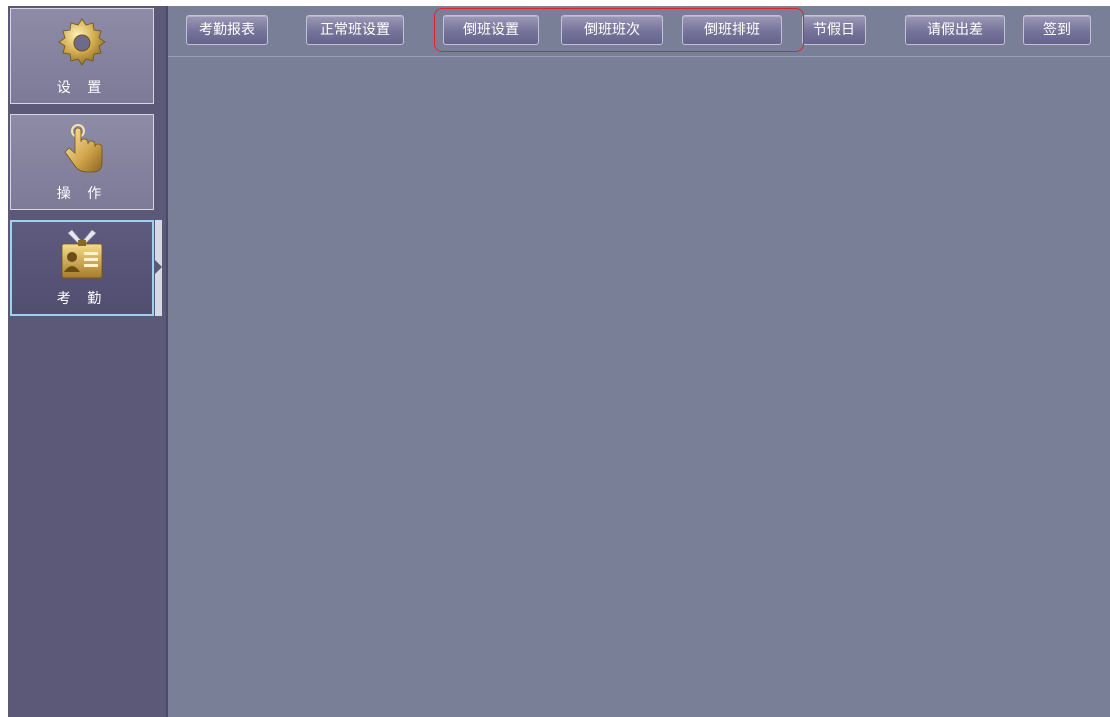 The image size is (1110, 717). I want to click on sidebar-item-settings: 设 置, so click(82, 56).